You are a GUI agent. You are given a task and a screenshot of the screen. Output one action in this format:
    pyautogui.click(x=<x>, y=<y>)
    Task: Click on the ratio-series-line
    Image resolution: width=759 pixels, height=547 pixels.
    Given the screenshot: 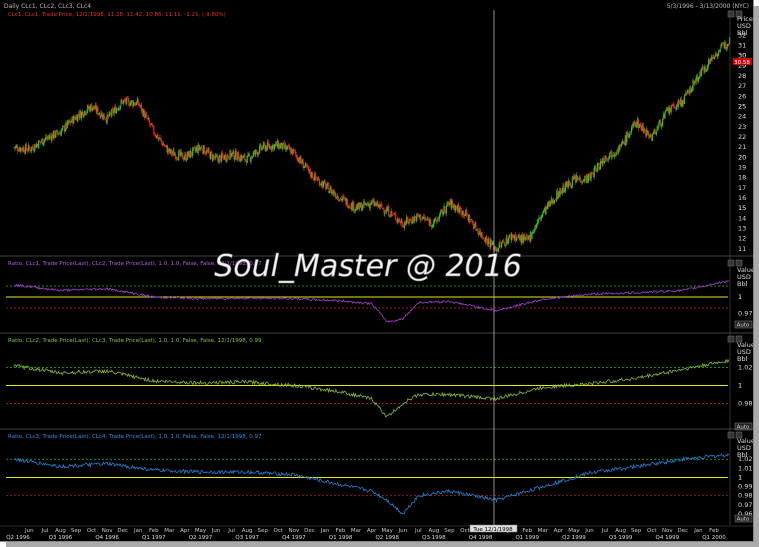 What is the action you would take?
    pyautogui.click(x=371, y=388)
    